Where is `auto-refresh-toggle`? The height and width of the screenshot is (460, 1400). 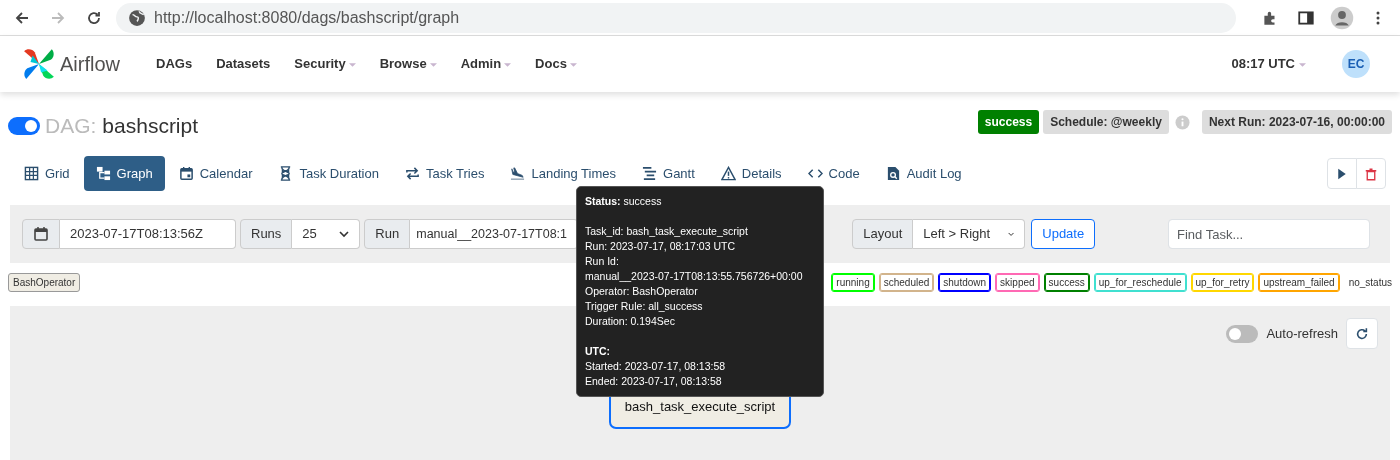
auto-refresh-toggle is located at coordinates (1242, 333).